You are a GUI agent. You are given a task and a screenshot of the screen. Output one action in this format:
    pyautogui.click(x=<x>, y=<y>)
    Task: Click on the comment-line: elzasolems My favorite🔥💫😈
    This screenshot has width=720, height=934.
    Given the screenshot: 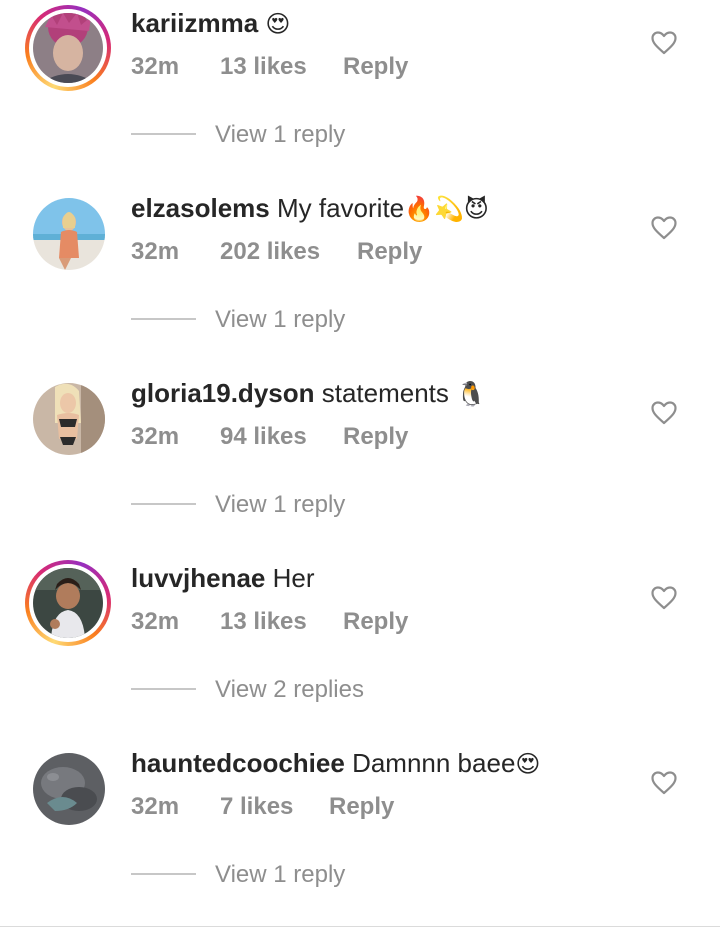 What is the action you would take?
    pyautogui.click(x=310, y=208)
    